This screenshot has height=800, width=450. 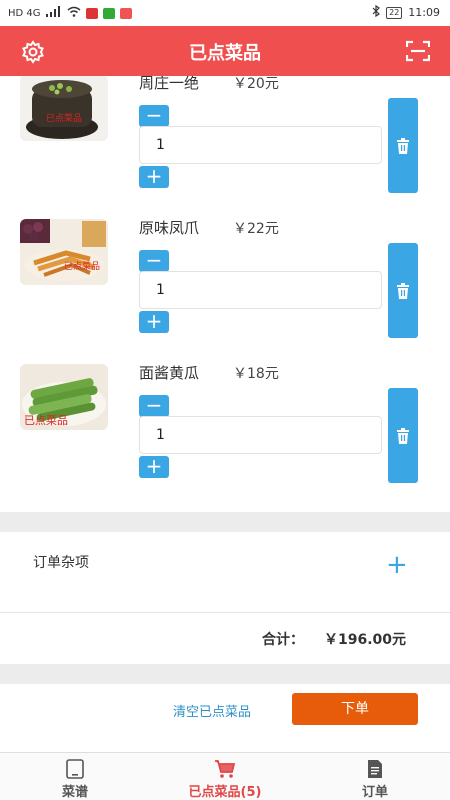 I want to click on place-order-button: 下单, so click(x=355, y=709).